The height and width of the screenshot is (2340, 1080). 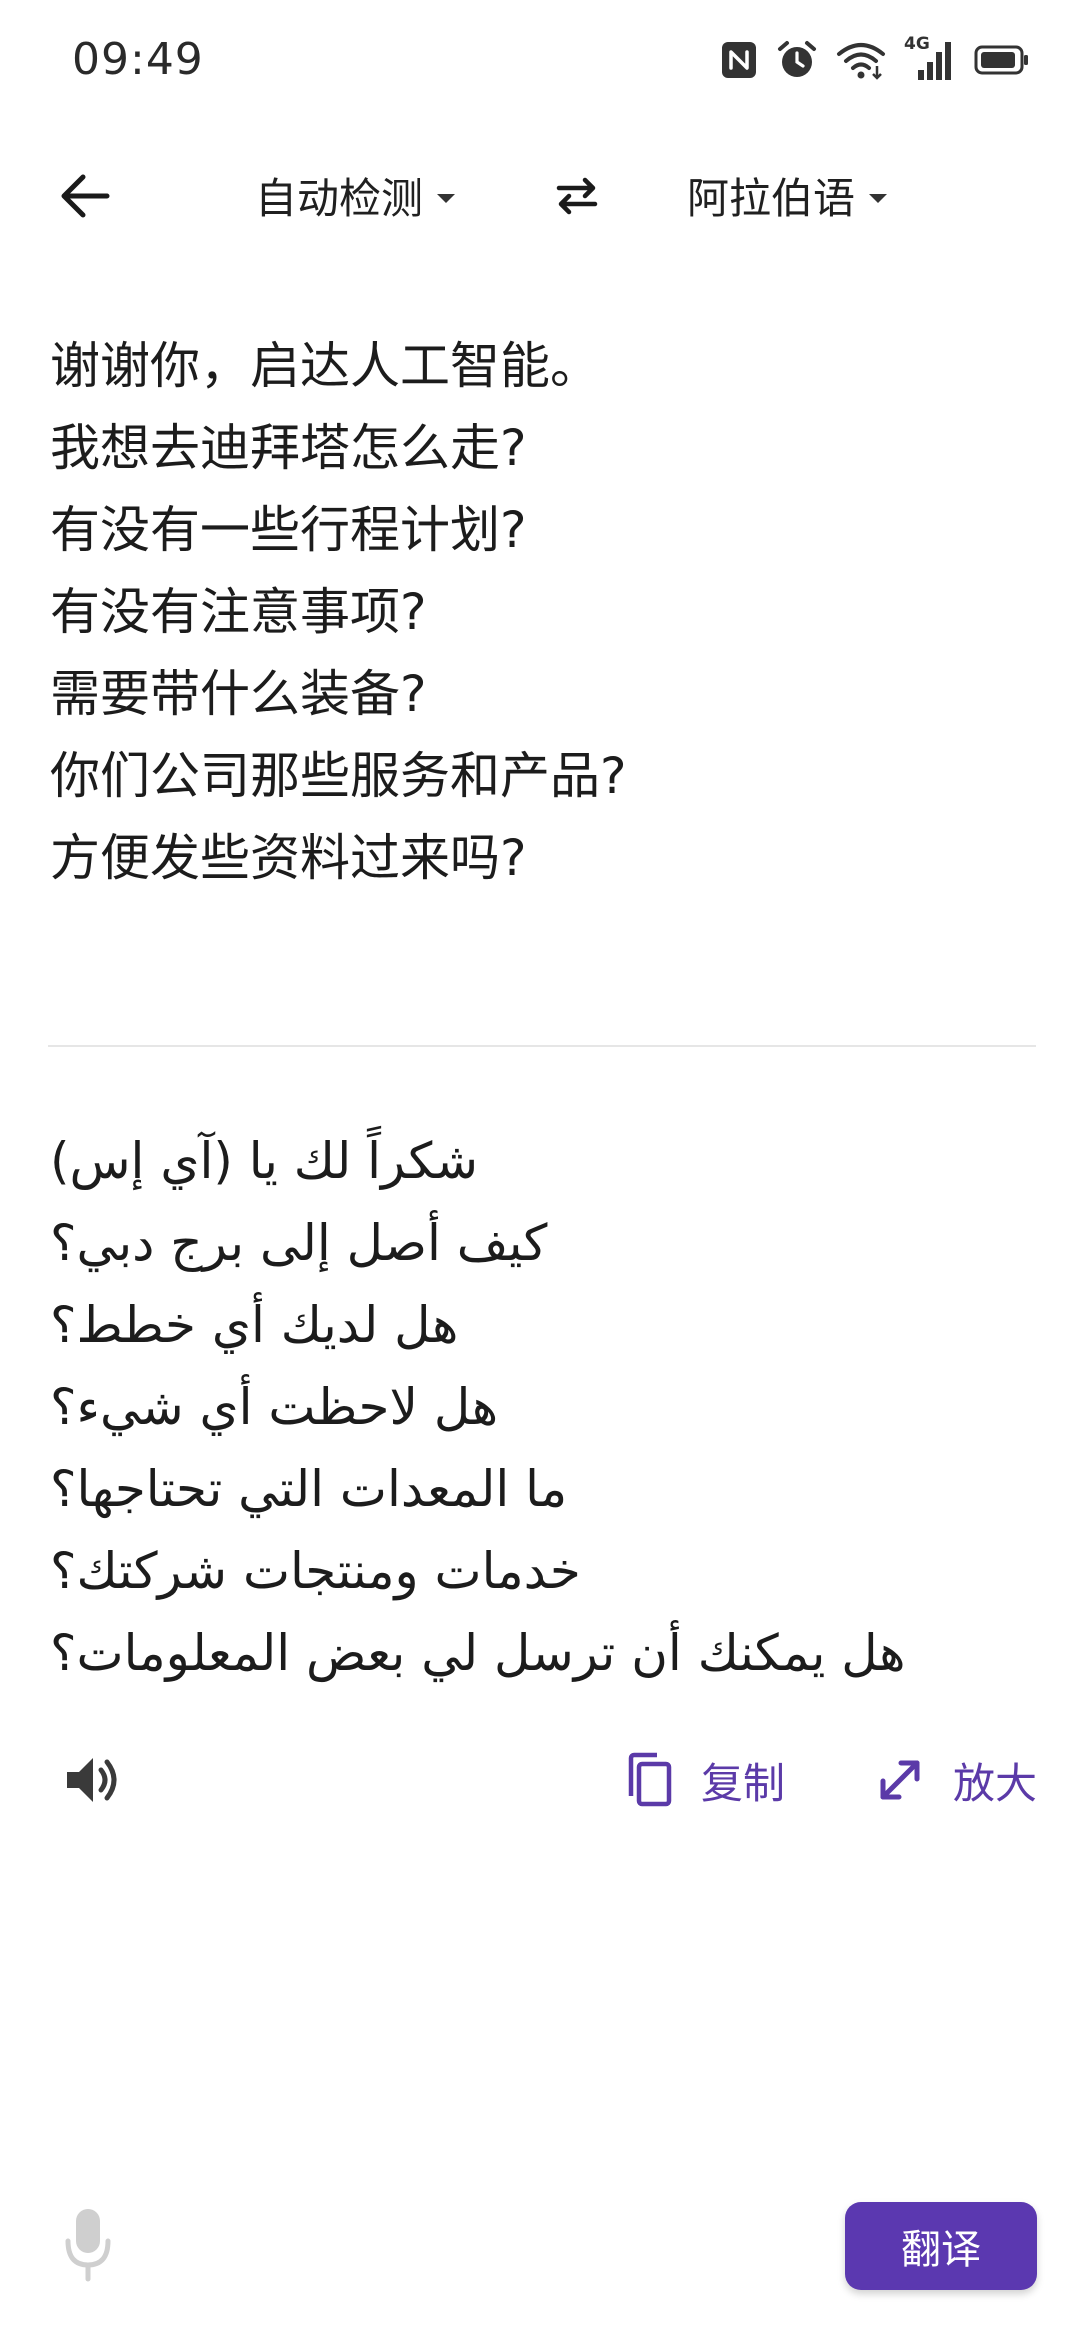 I want to click on translated-text-line: كيف أصل إلى برج دبي؟, so click(x=299, y=1243).